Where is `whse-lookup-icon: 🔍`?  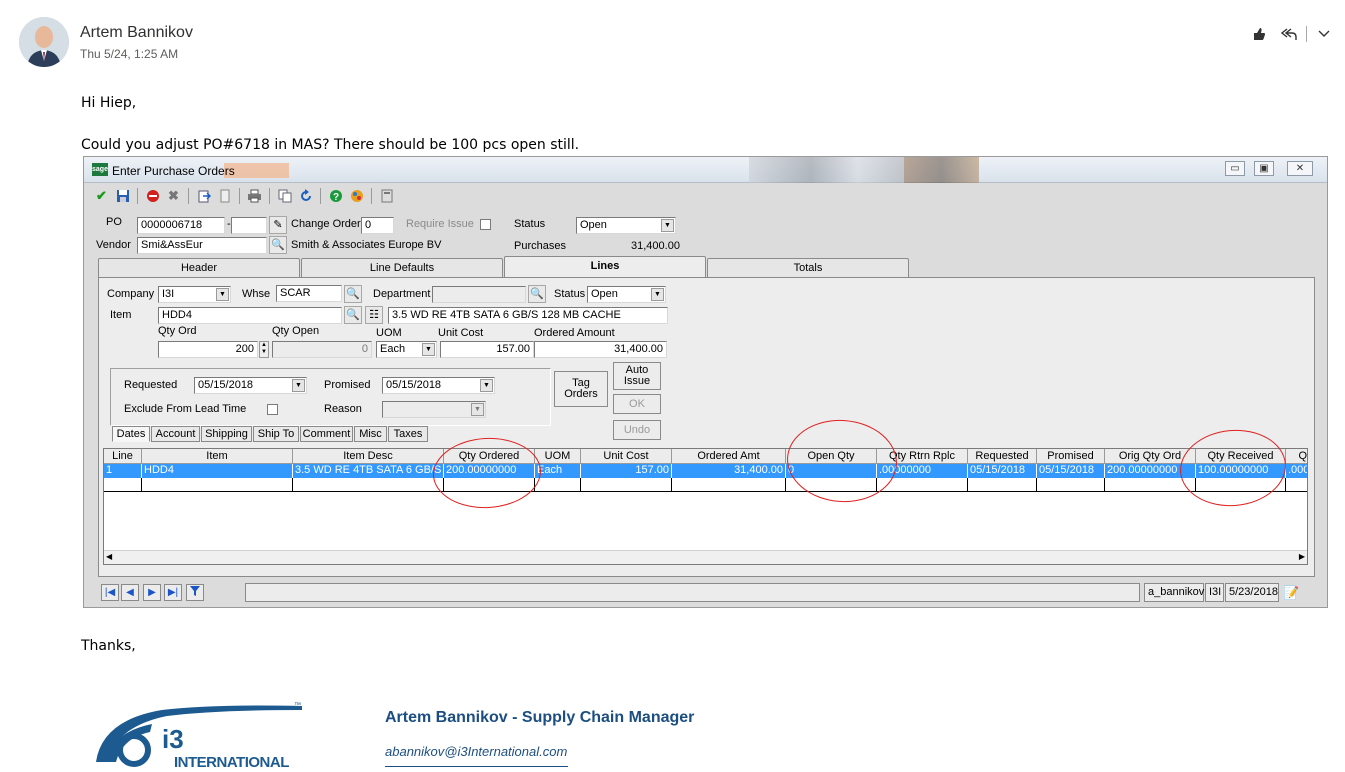
whse-lookup-icon: 🔍 is located at coordinates (353, 294).